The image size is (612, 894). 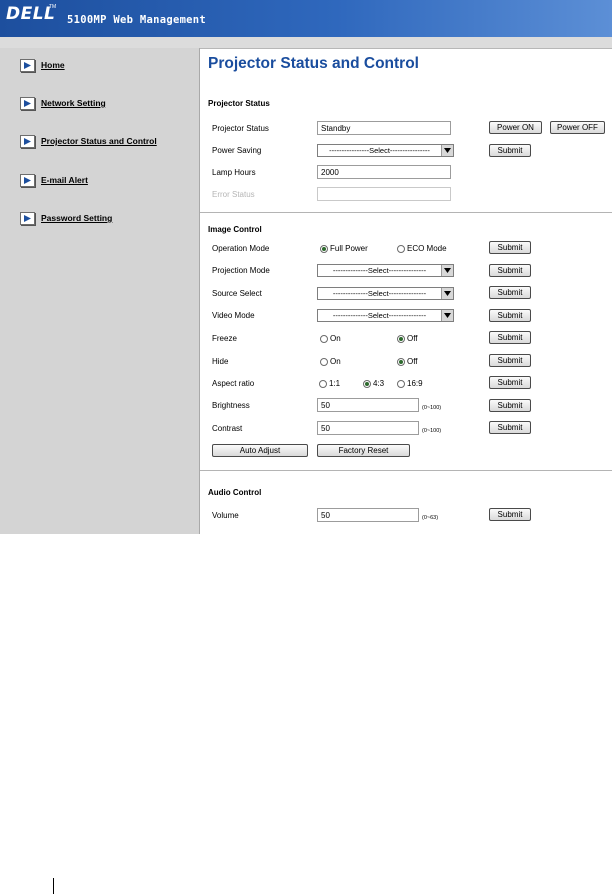 What do you see at coordinates (510, 337) in the screenshot?
I see `freeze-submit-button: Submit` at bounding box center [510, 337].